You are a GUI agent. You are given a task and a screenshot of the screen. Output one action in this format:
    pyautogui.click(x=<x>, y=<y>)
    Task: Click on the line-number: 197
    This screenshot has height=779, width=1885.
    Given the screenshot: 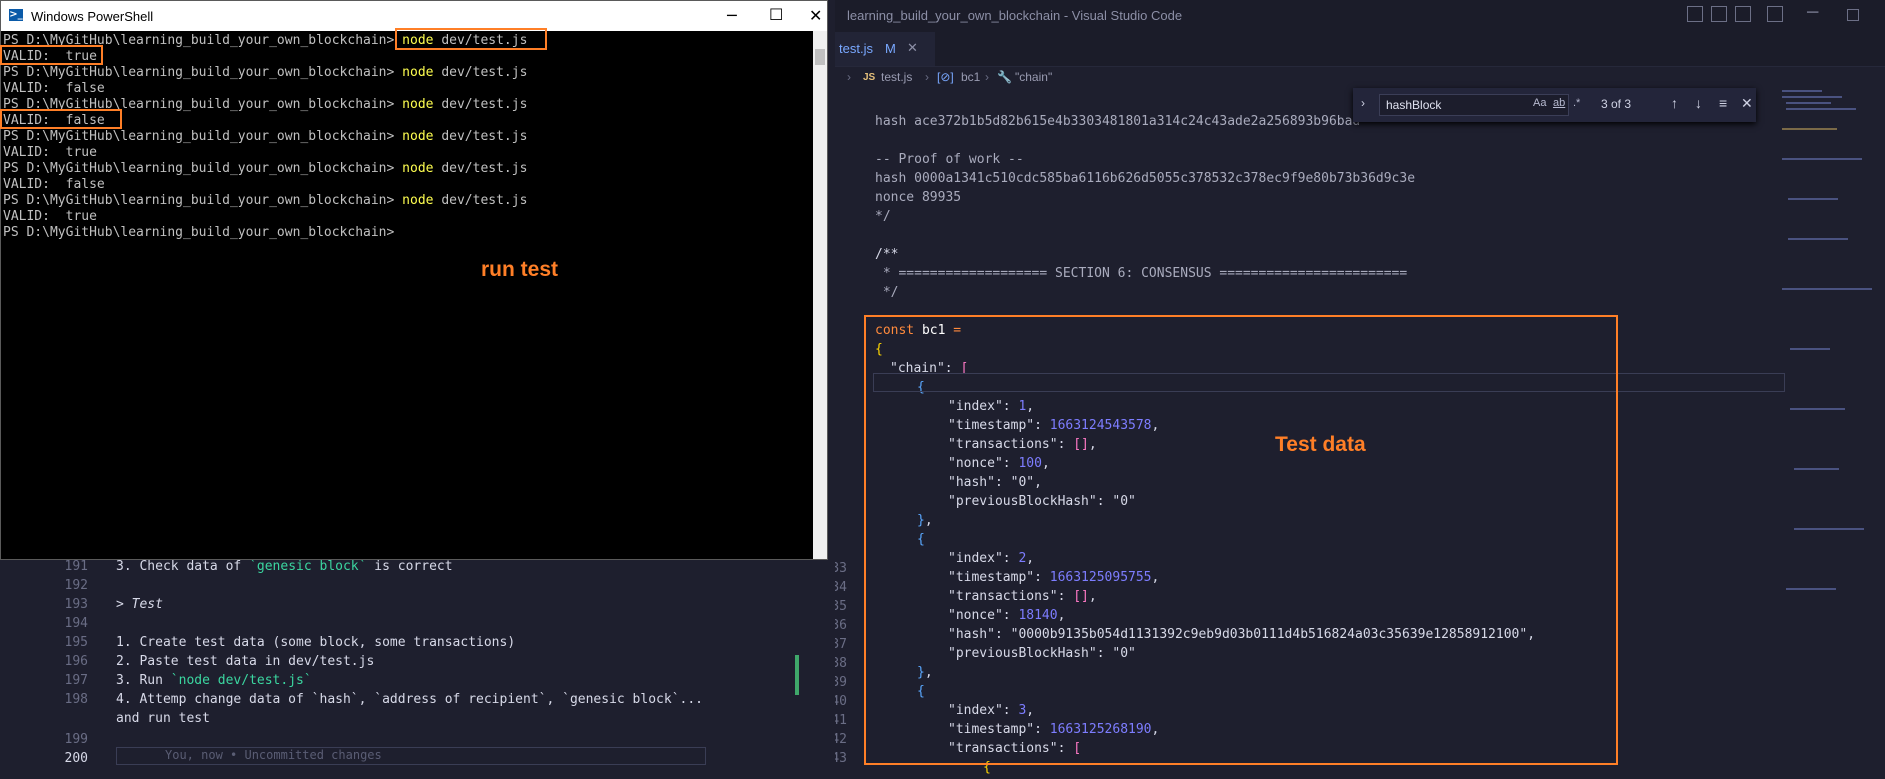 What is the action you would take?
    pyautogui.click(x=76, y=680)
    